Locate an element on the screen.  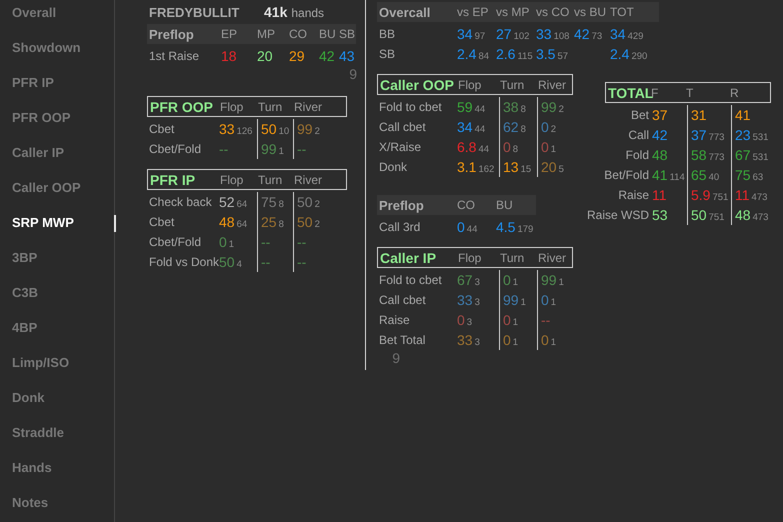
row-label: Fold is located at coordinates (637, 155).